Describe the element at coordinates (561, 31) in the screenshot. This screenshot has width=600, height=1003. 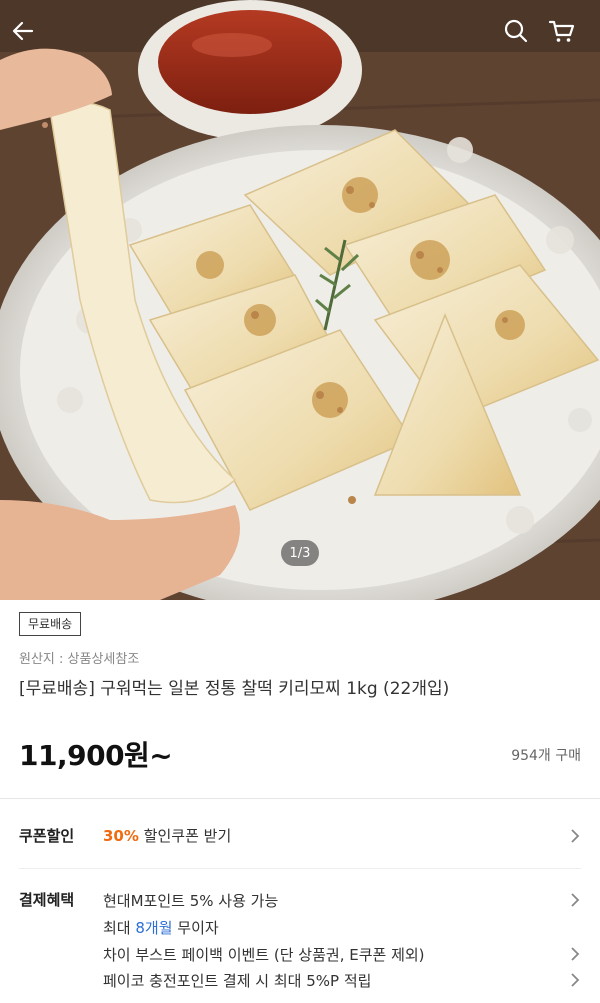
I see `cart-icon` at that location.